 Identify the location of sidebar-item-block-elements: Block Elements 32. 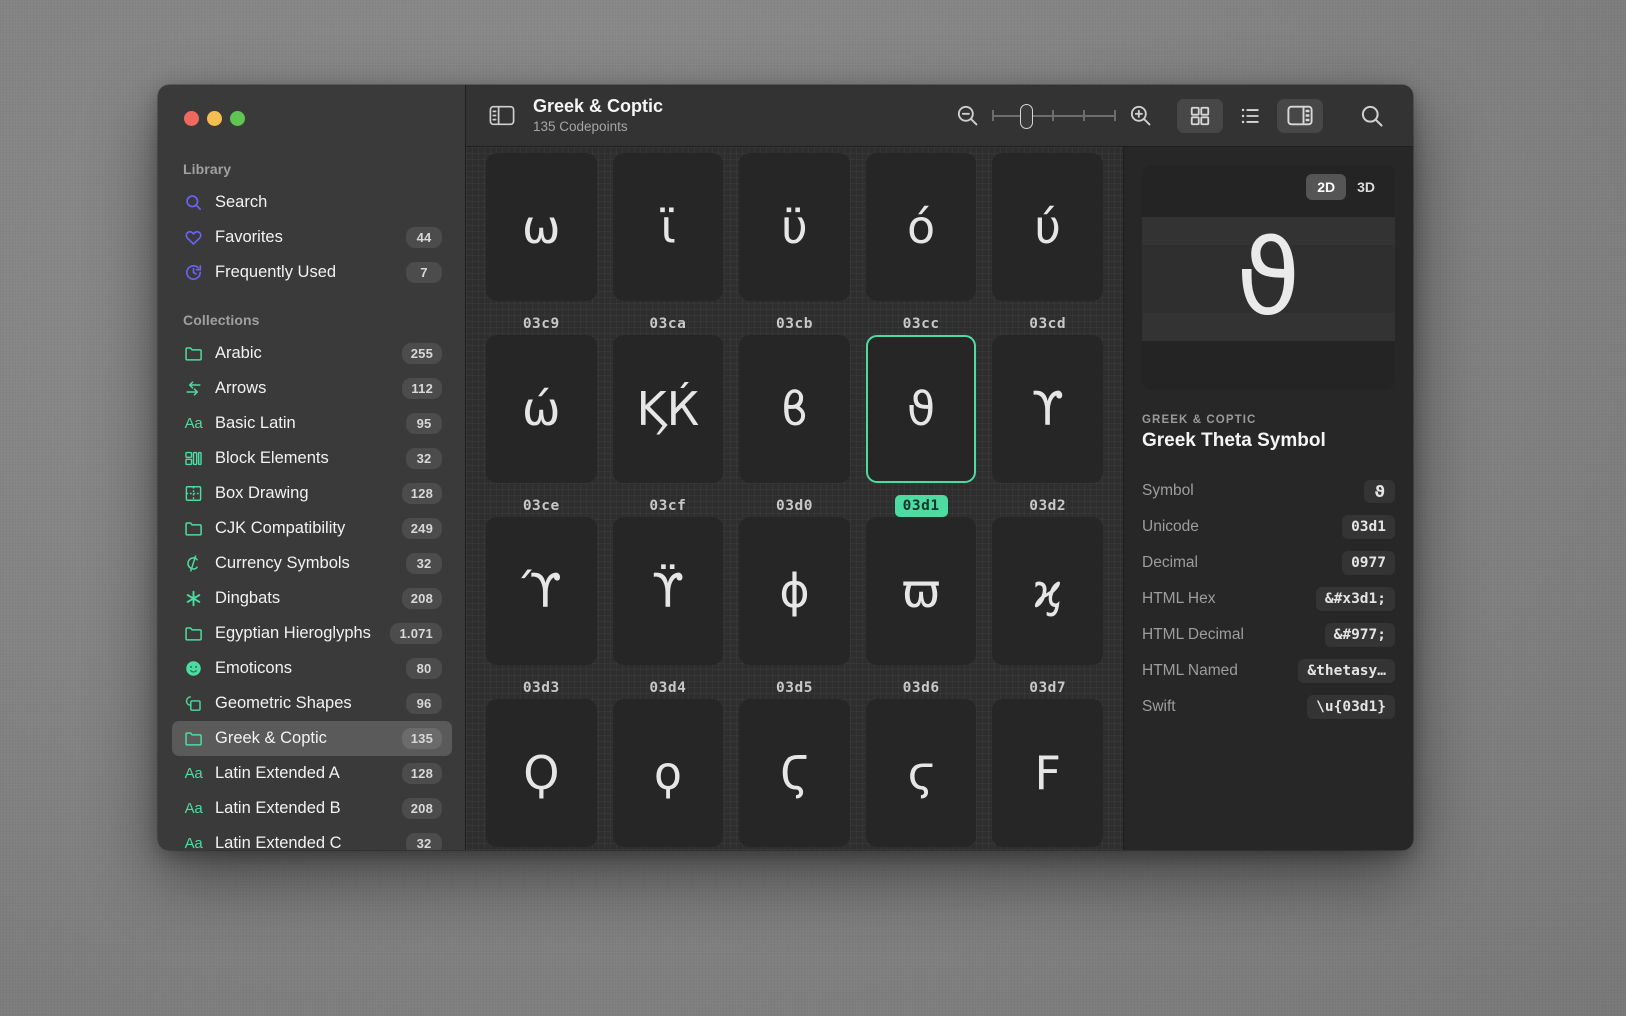
(312, 458).